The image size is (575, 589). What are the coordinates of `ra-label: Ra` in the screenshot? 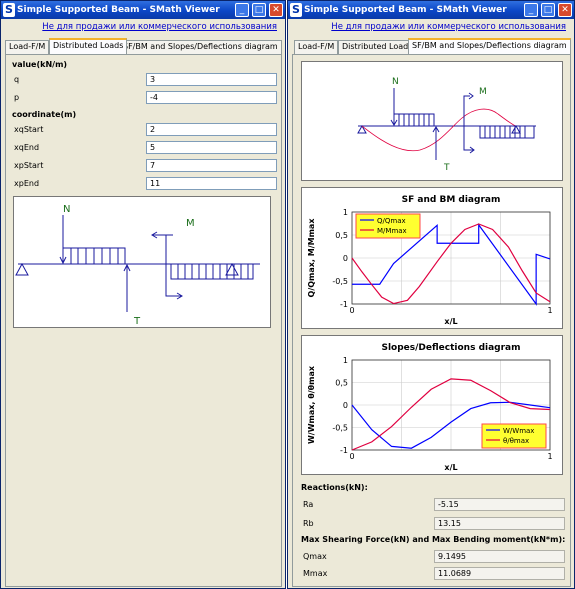 It's located at (308, 504).